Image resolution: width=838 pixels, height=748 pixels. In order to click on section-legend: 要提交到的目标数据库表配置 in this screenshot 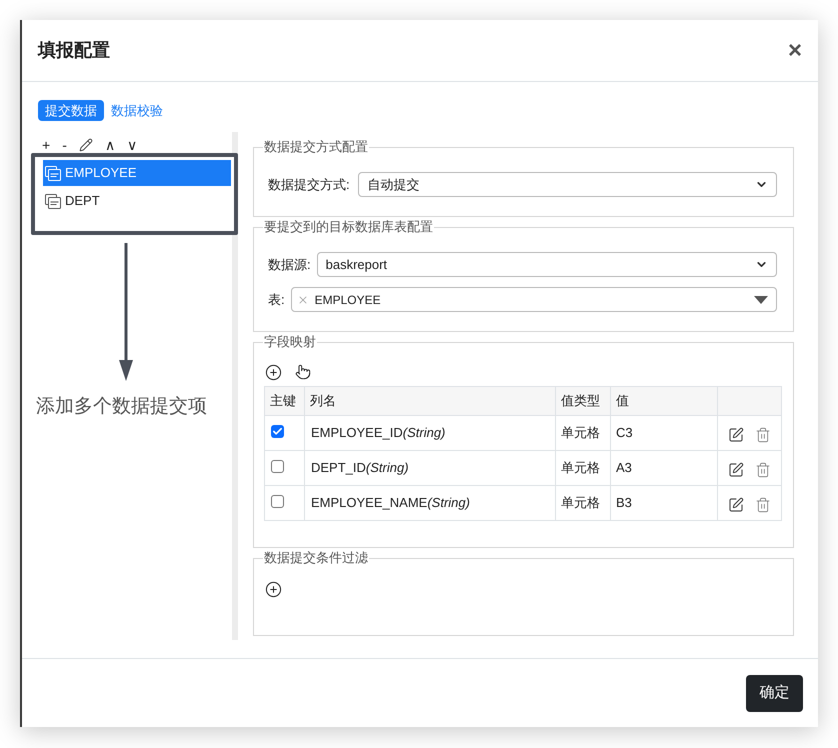, I will do `click(348, 227)`.